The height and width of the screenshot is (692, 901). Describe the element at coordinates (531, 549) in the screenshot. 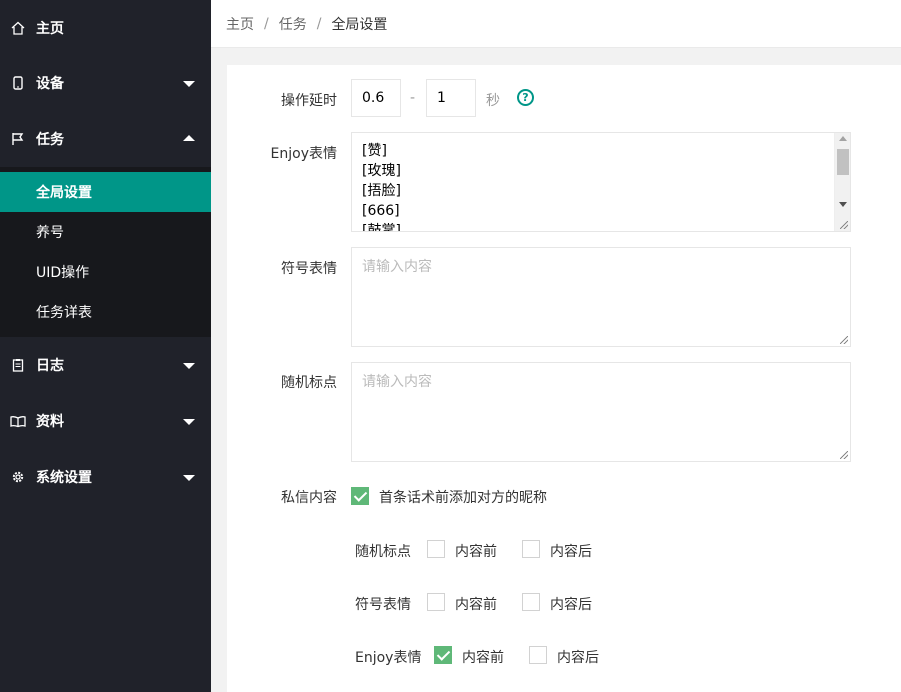

I see `punct-after-checkbox` at that location.